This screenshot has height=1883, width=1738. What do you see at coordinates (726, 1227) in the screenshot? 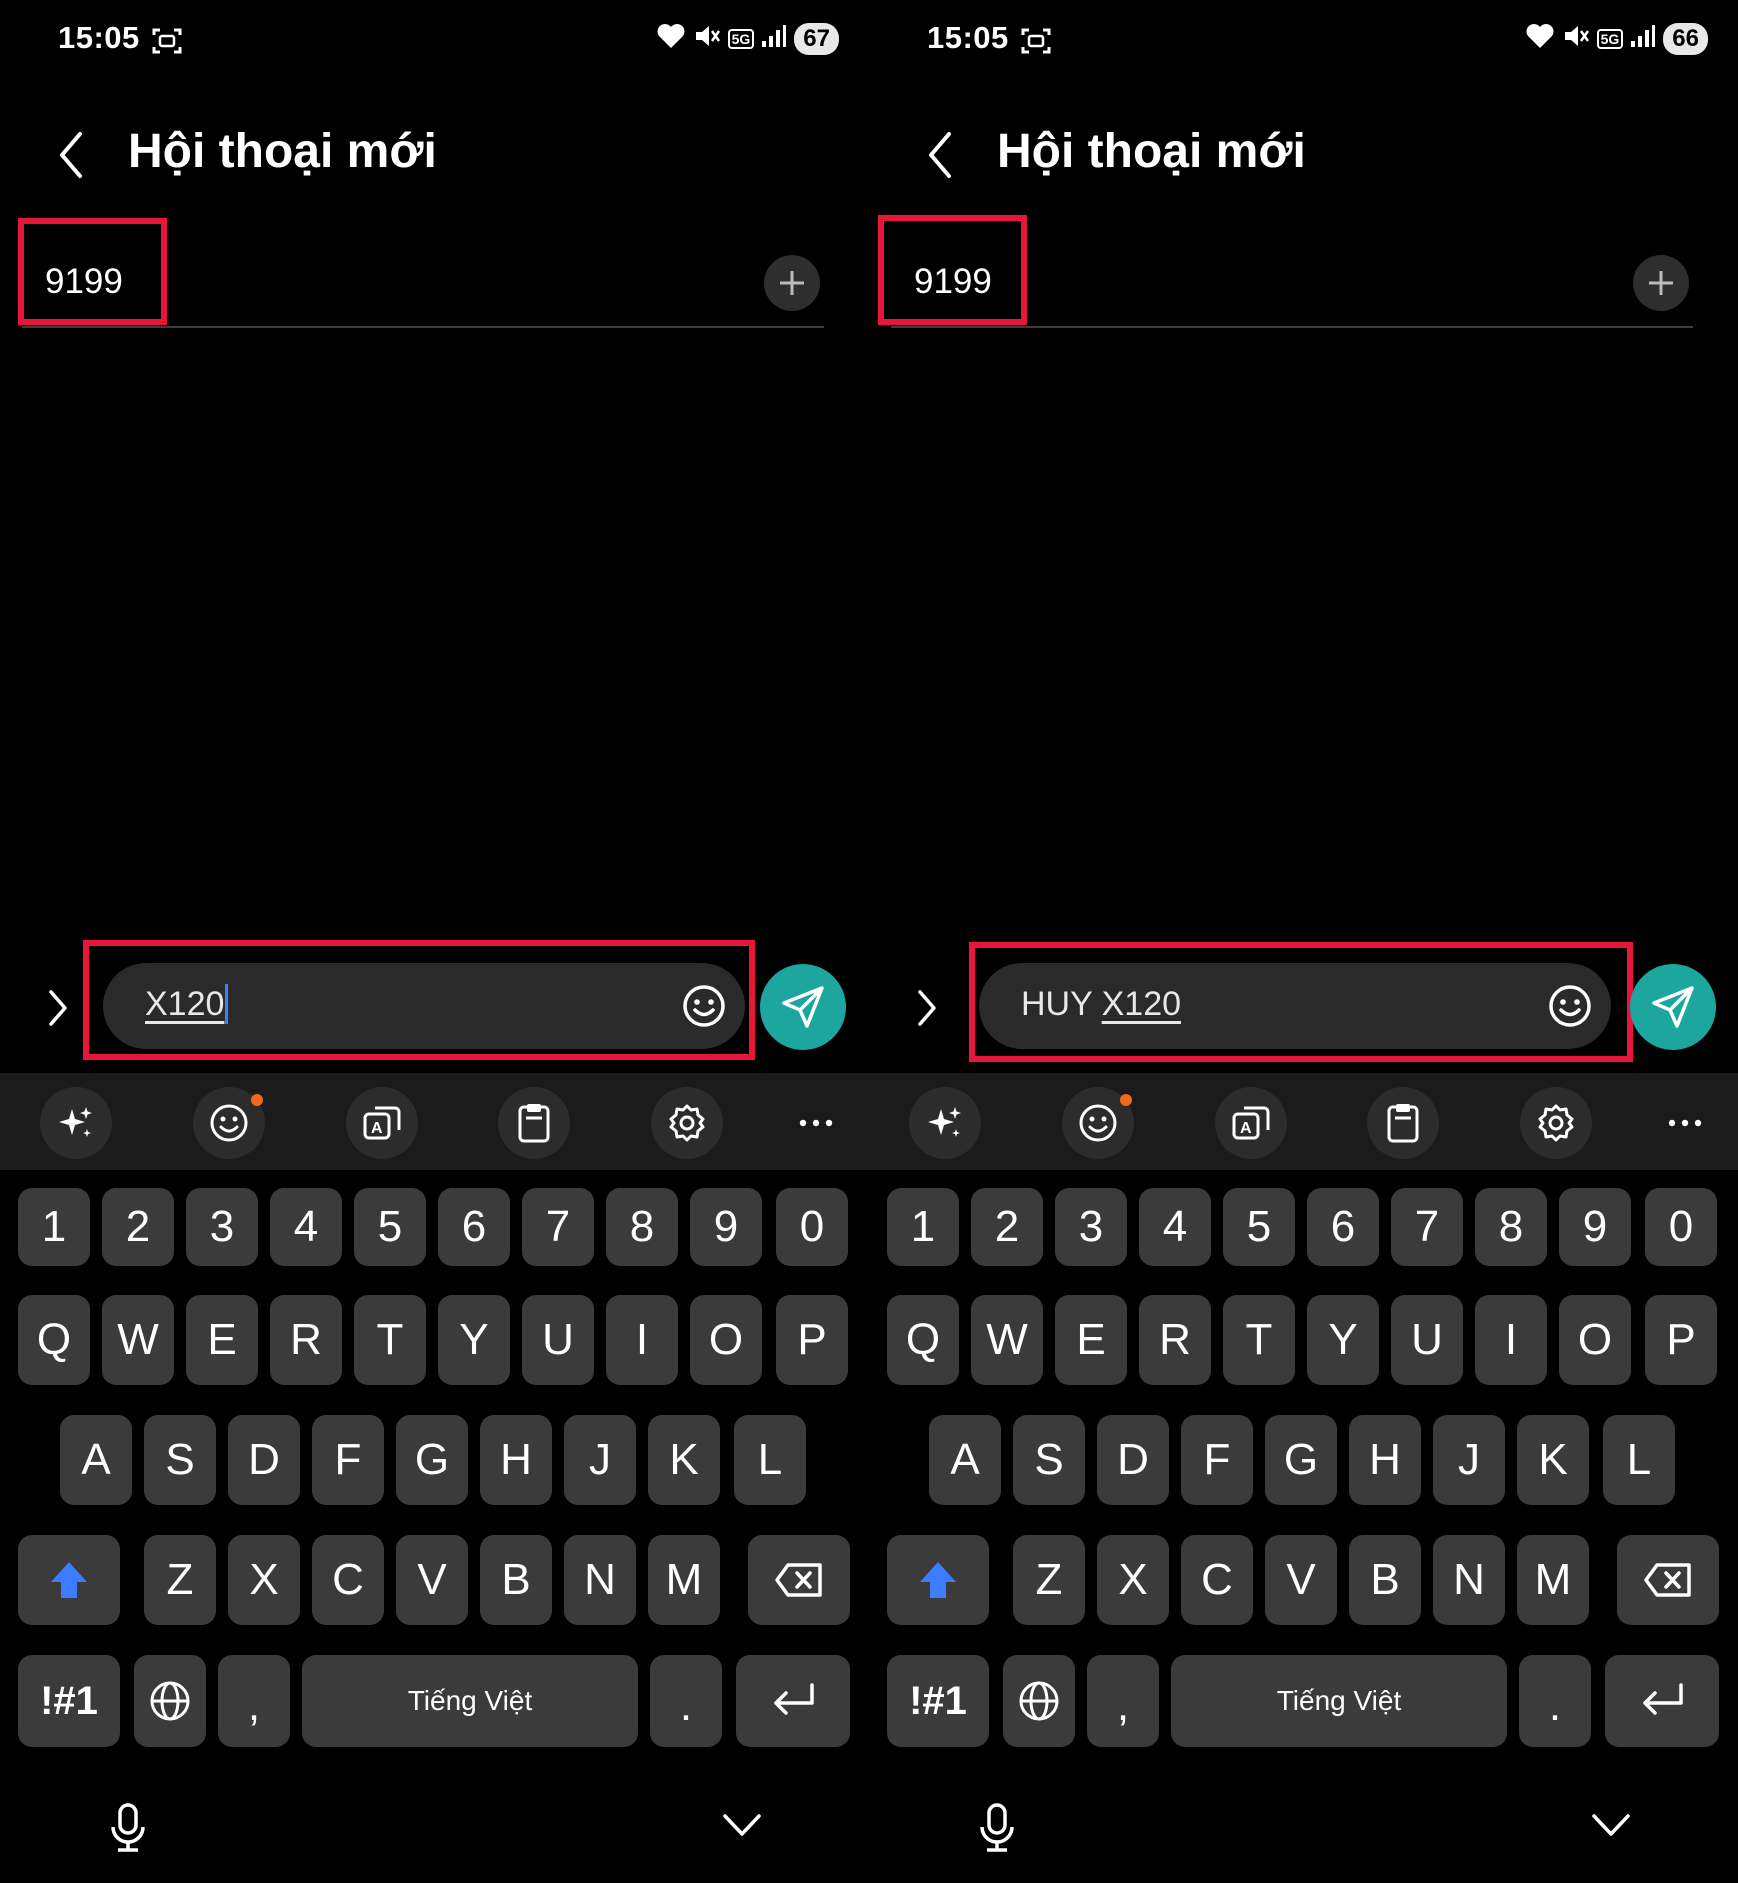
I see `key-9: 9` at bounding box center [726, 1227].